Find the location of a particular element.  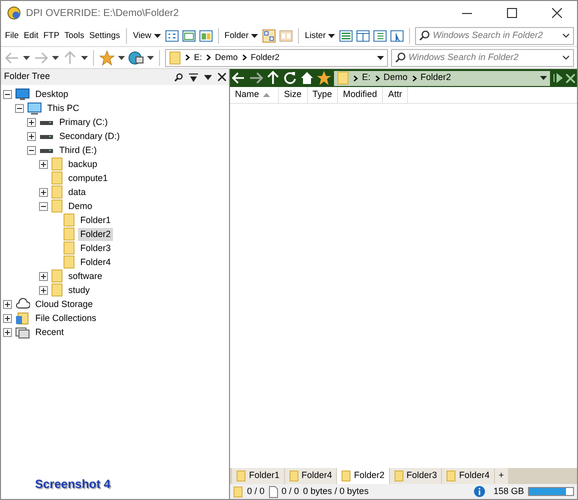

favorites-button is located at coordinates (107, 58).